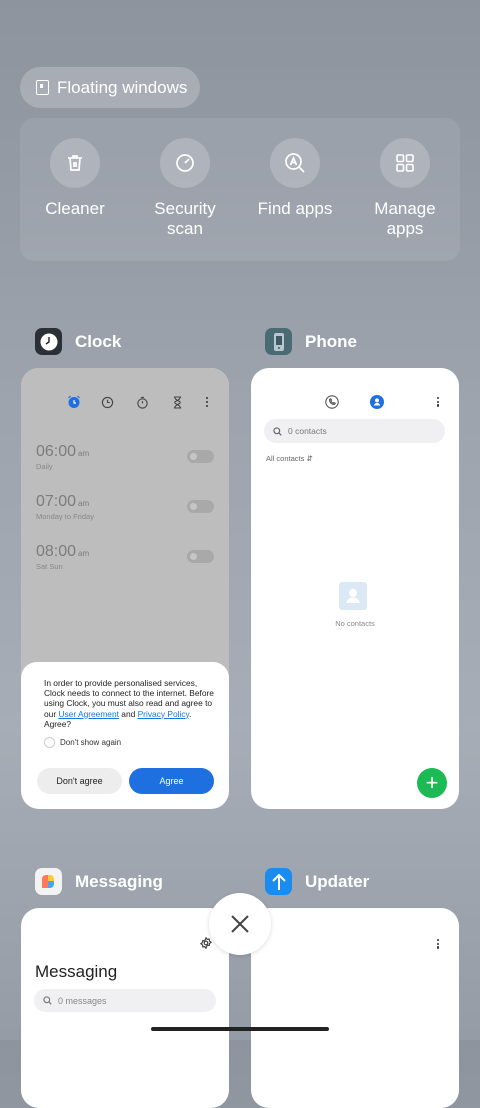 This screenshot has height=1108, width=480. Describe the element at coordinates (171, 781) in the screenshot. I see `agree-button: Agree` at that location.